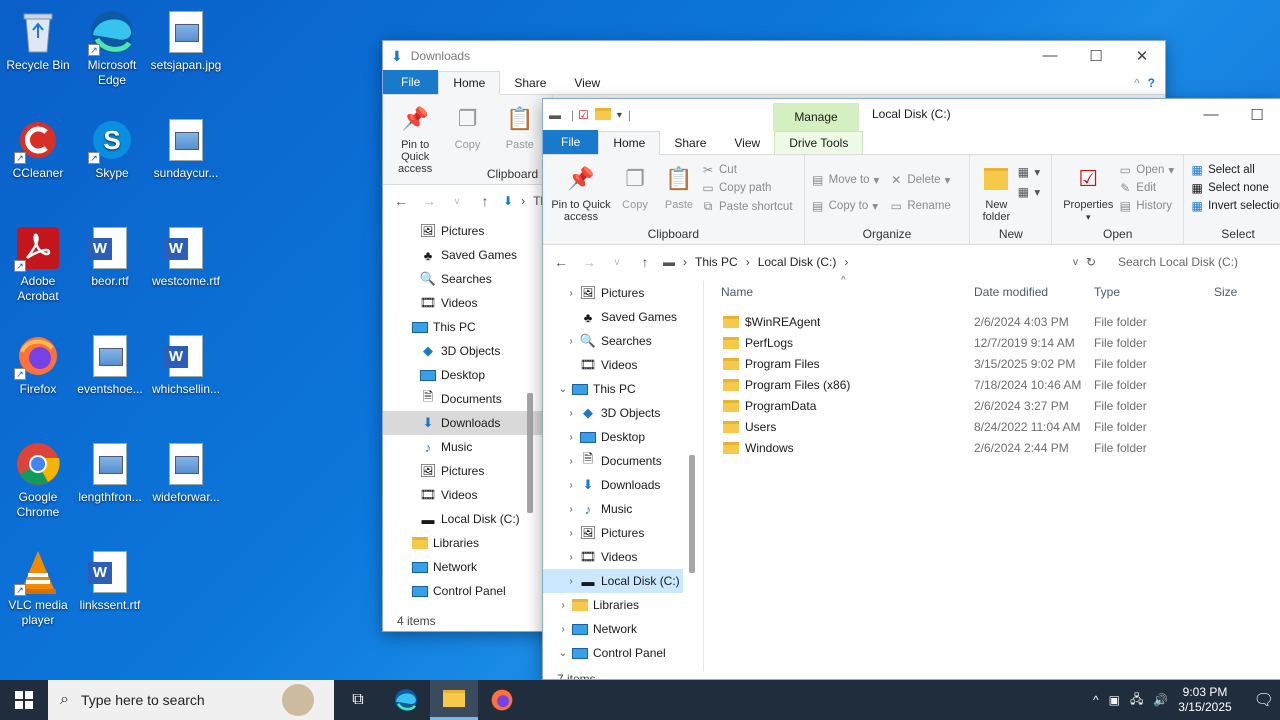 The width and height of the screenshot is (1280, 720). What do you see at coordinates (38, 588) in the screenshot?
I see `desktop-icon-vlc: ↗ VLC media player` at bounding box center [38, 588].